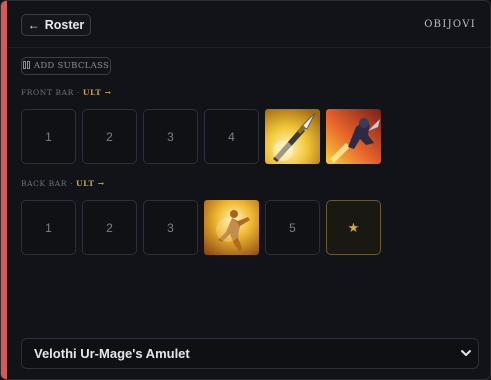 This screenshot has height=380, width=491. I want to click on star-icon: ★, so click(353, 227).